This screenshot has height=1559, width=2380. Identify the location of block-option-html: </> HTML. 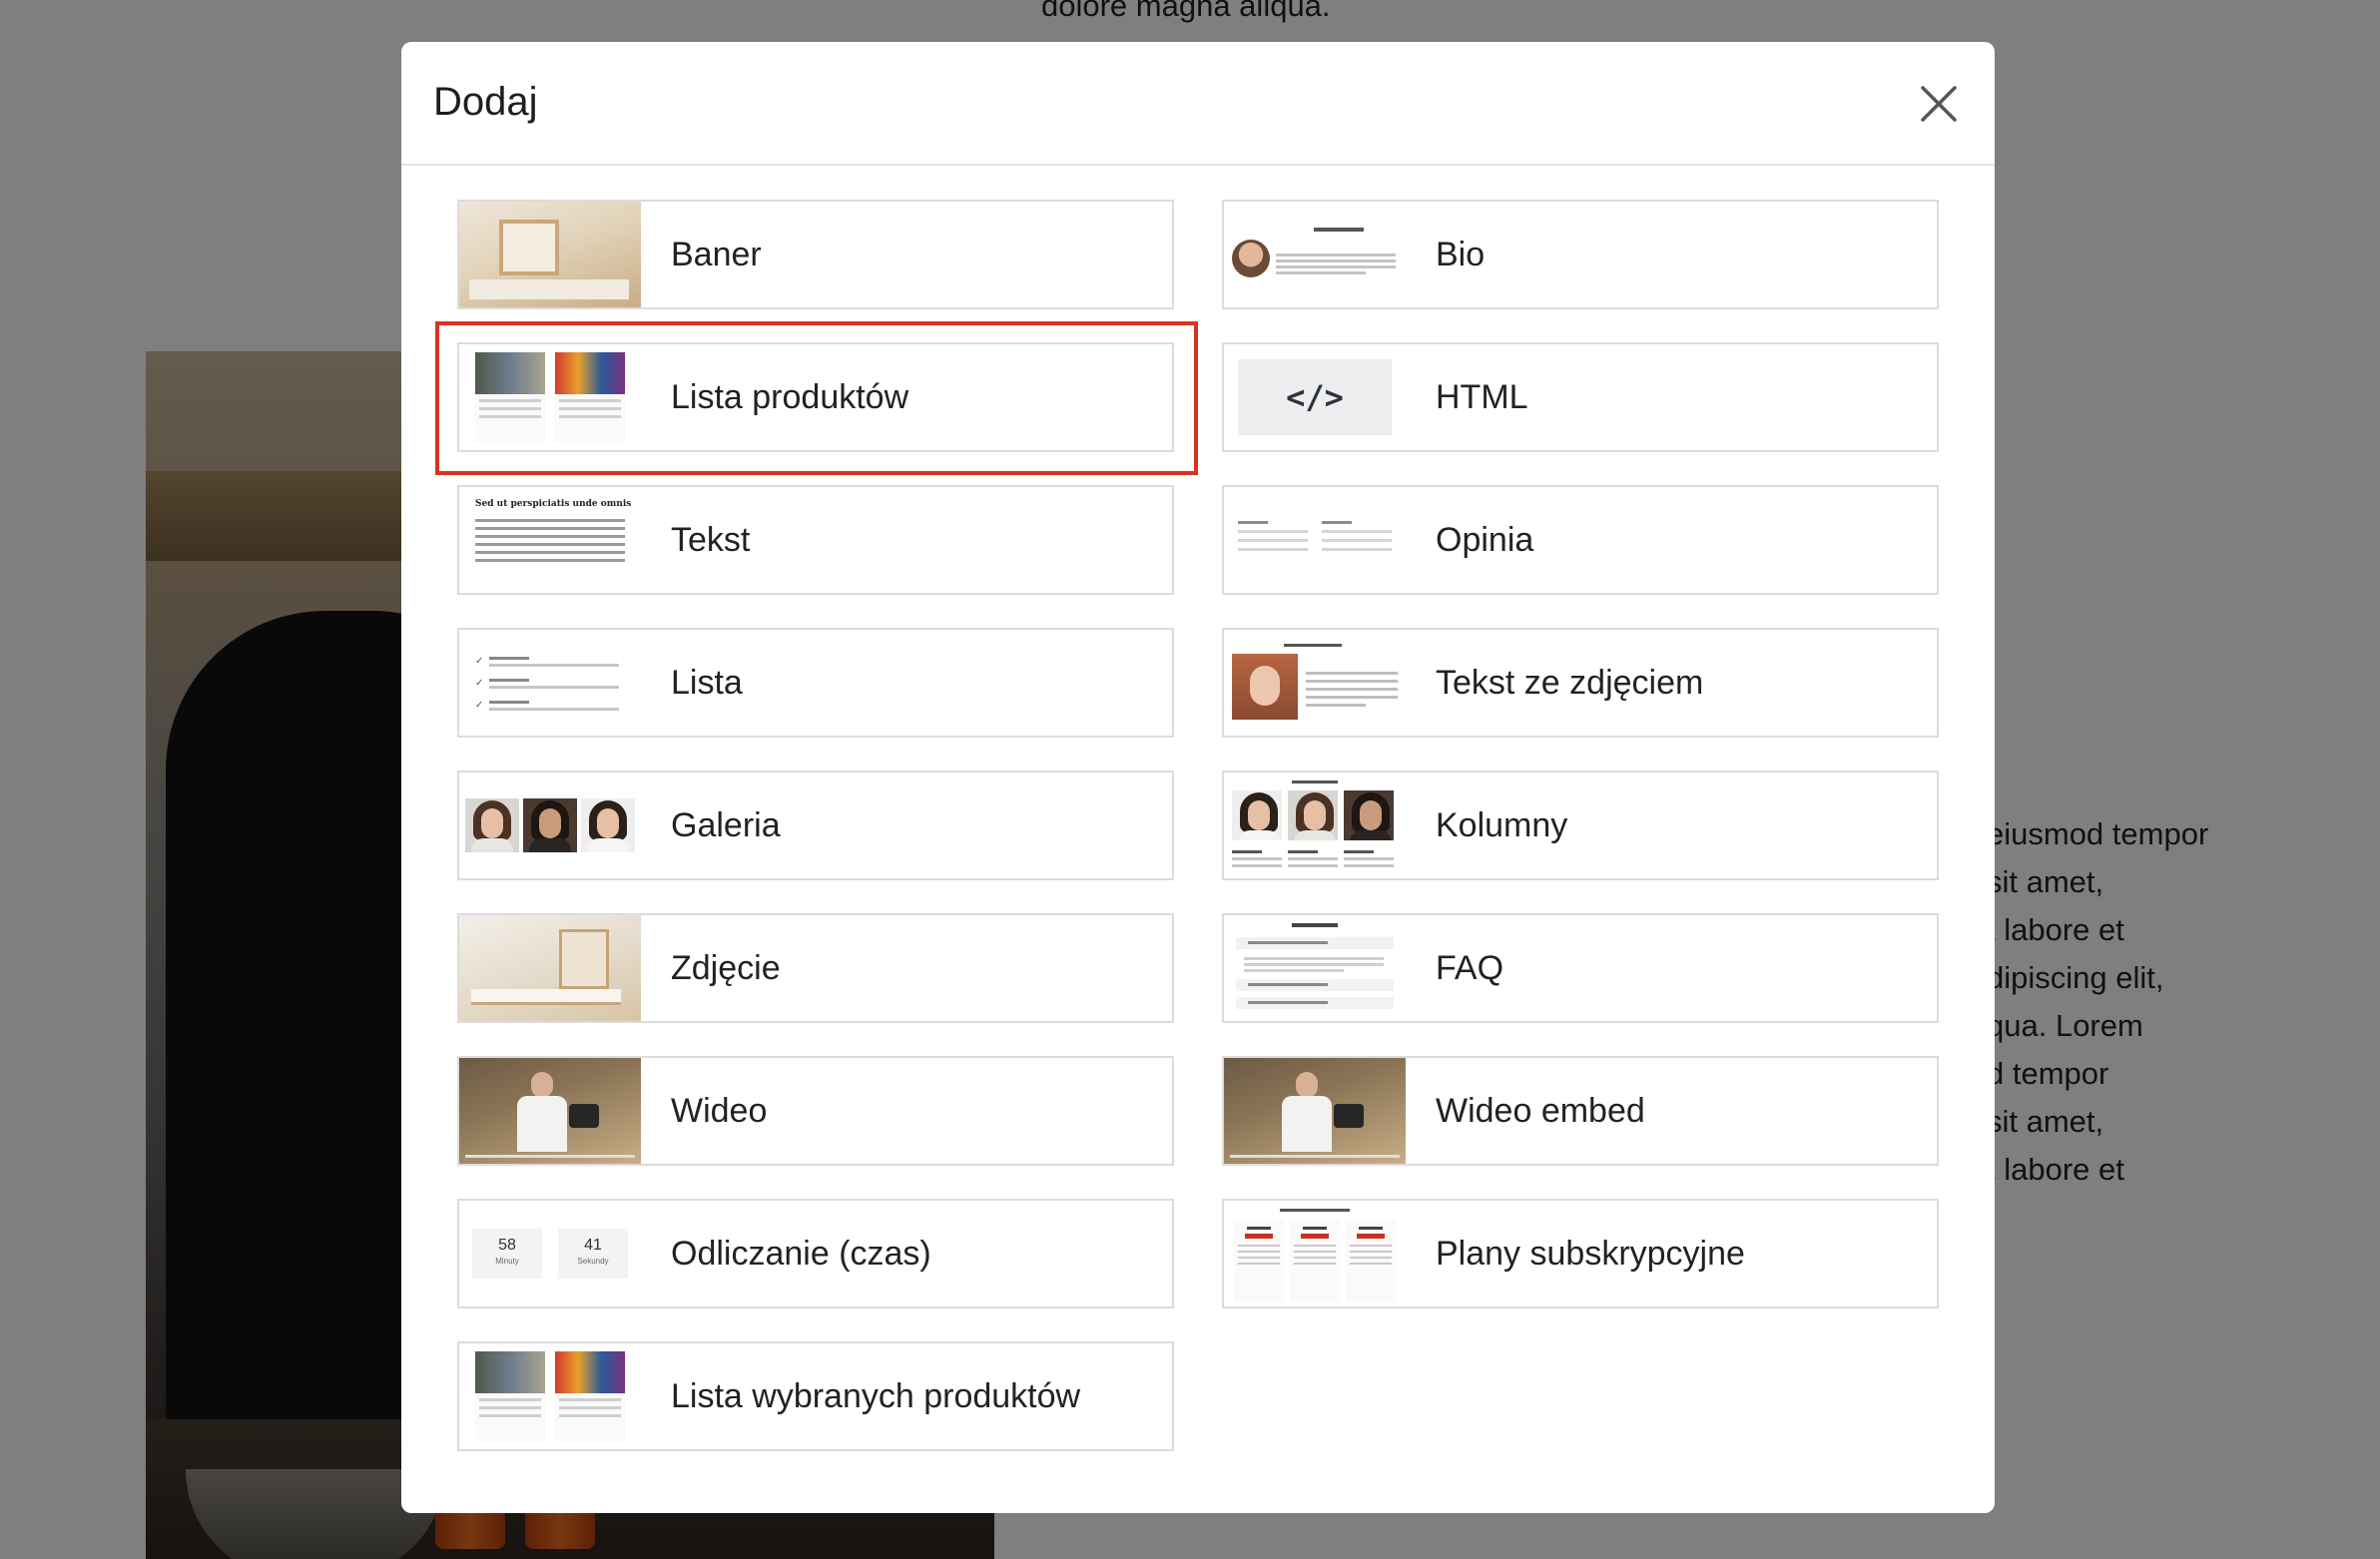
(1580, 397).